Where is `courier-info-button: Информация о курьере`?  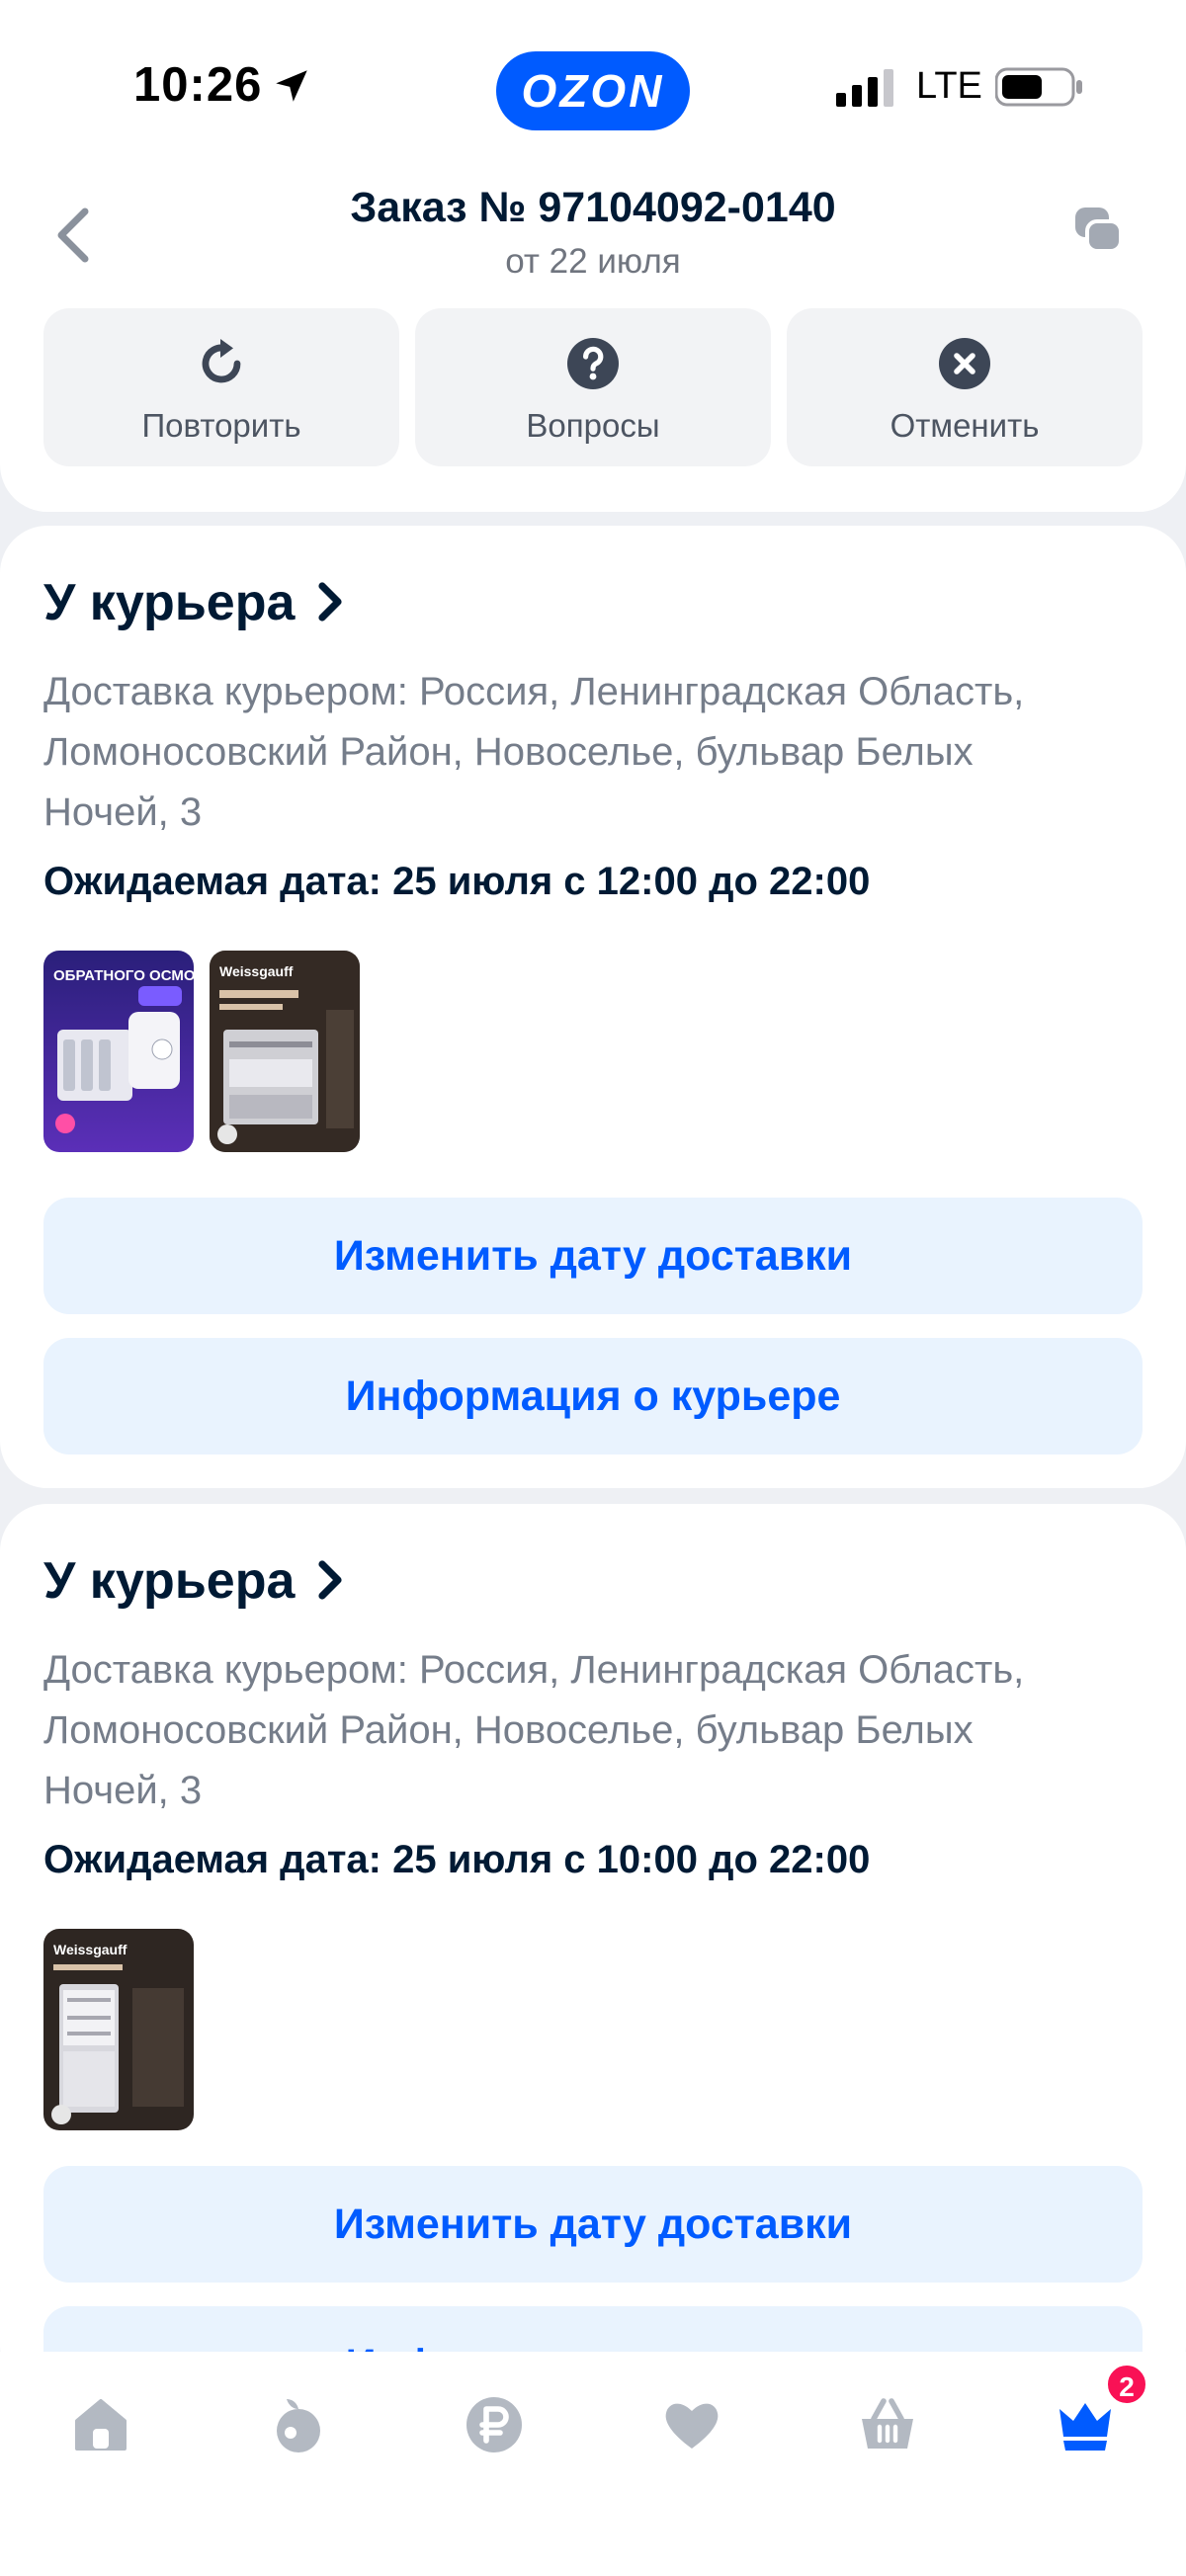 courier-info-button: Информация о курьере is located at coordinates (593, 1396).